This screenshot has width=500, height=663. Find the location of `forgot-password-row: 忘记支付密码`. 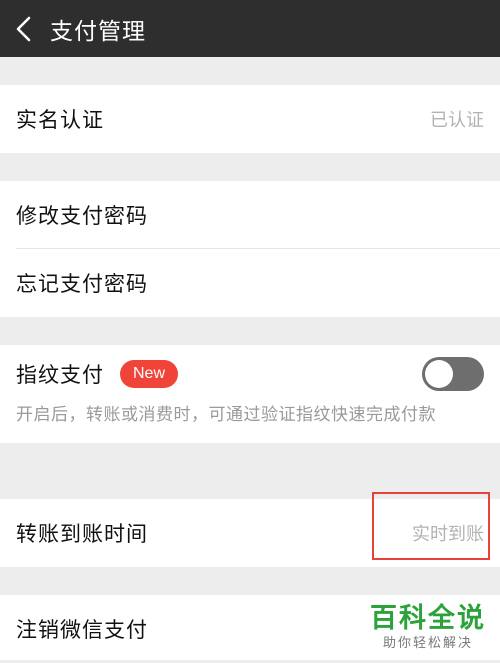

forgot-password-row: 忘记支付密码 is located at coordinates (250, 283).